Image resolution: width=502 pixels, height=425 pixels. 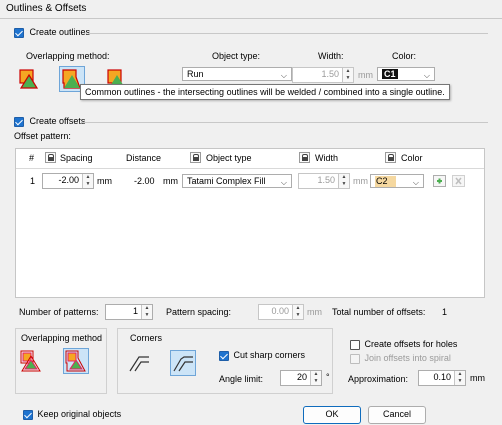 What do you see at coordinates (285, 122) in the screenshot?
I see `offsets-divider` at bounding box center [285, 122].